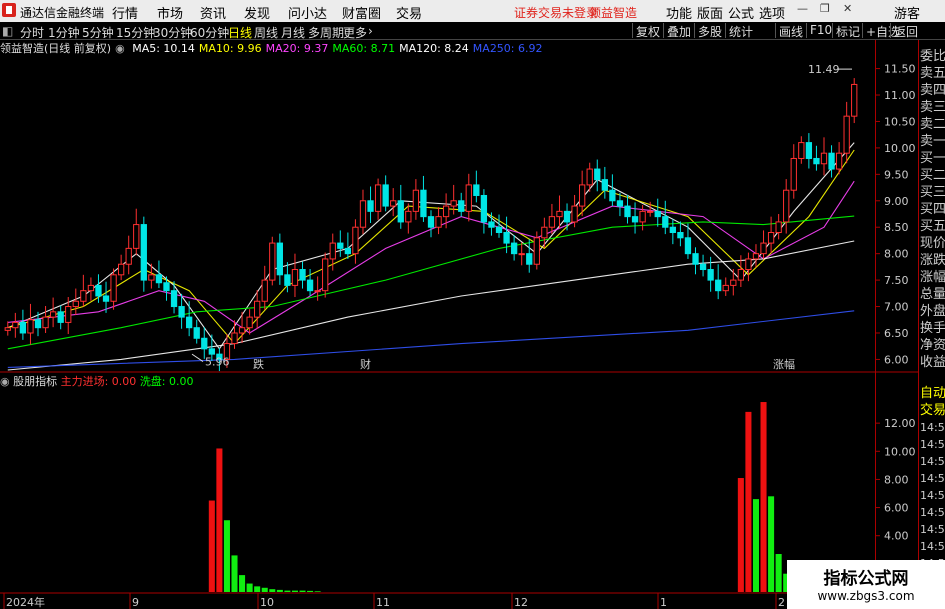  What do you see at coordinates (64, 32) in the screenshot?
I see `period-1min: 1分钟` at bounding box center [64, 32].